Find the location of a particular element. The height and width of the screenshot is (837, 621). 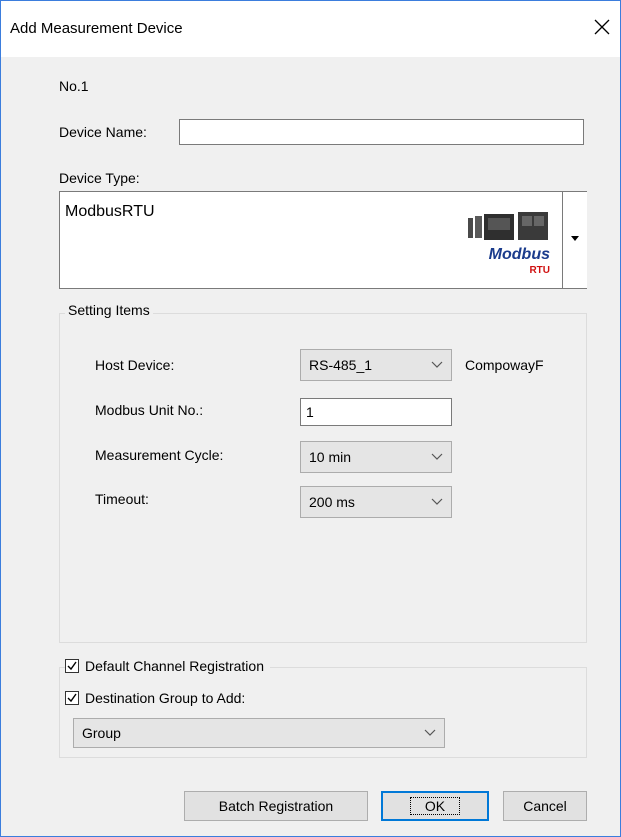

measurement-cycle-label: Measurement Cycle: is located at coordinates (159, 455).